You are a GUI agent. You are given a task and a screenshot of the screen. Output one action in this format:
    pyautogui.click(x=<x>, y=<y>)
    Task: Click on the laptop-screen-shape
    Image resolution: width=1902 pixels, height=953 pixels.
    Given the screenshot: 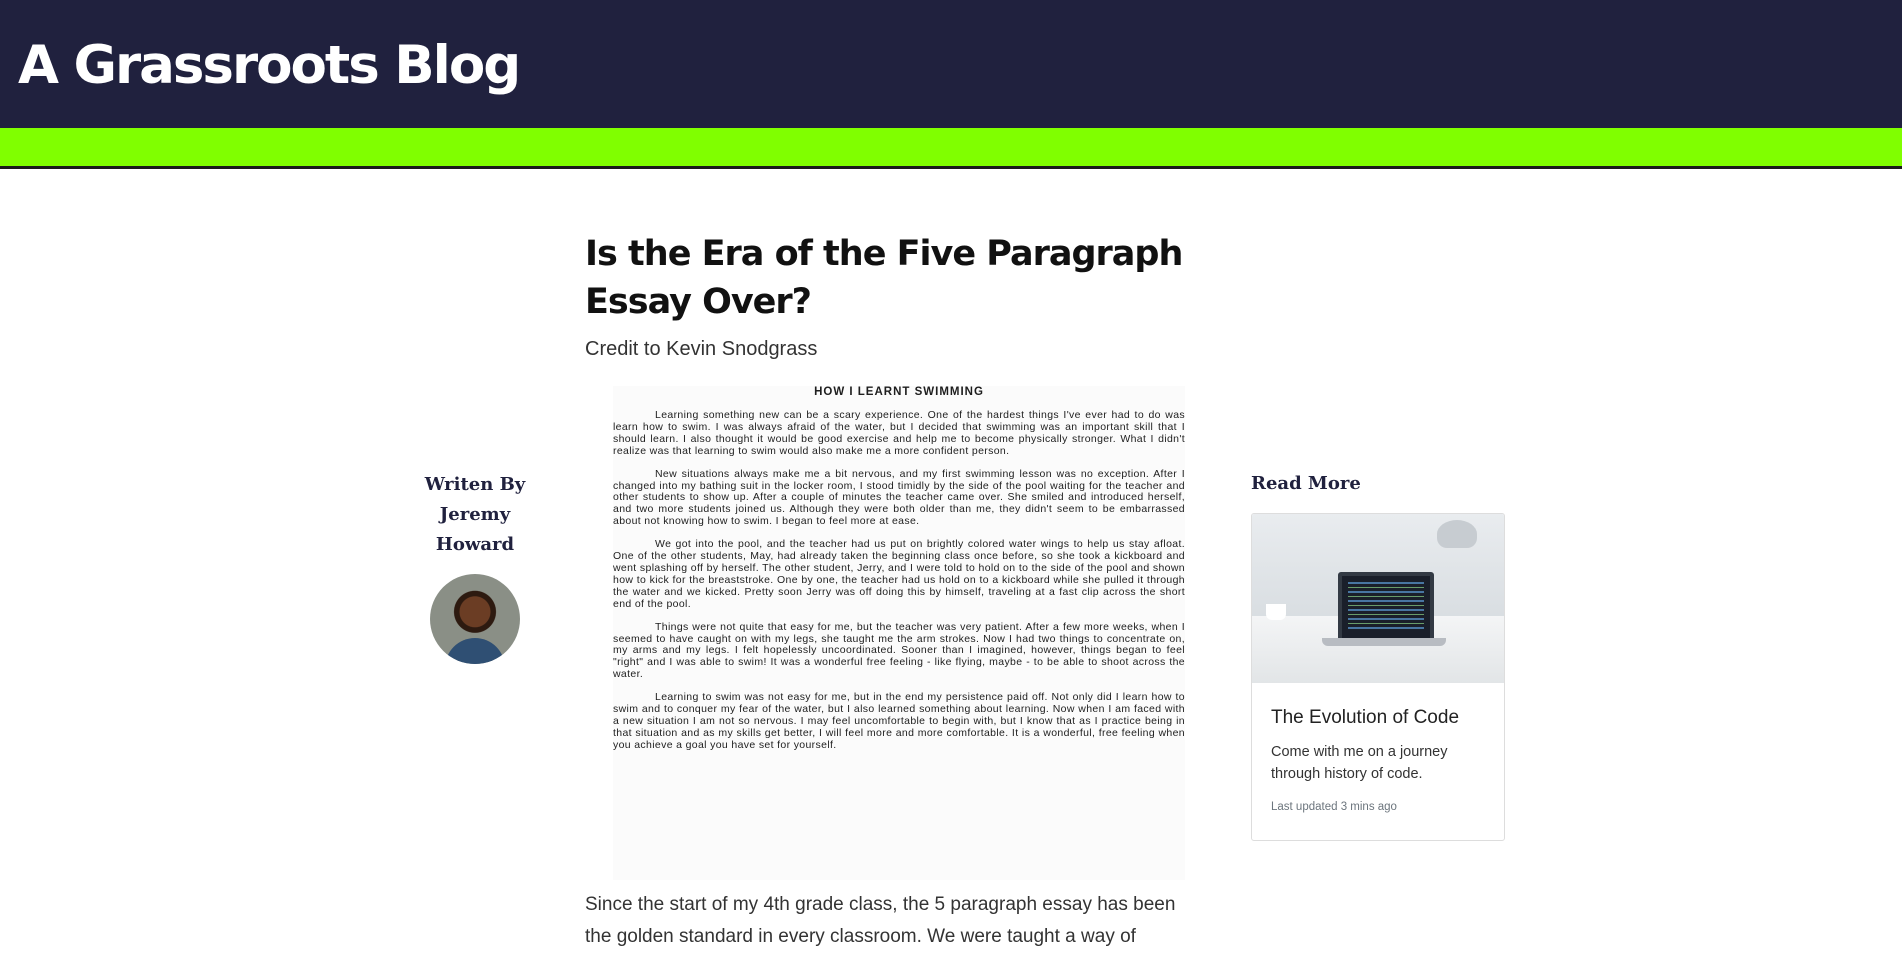 What is the action you would take?
    pyautogui.click(x=1386, y=607)
    